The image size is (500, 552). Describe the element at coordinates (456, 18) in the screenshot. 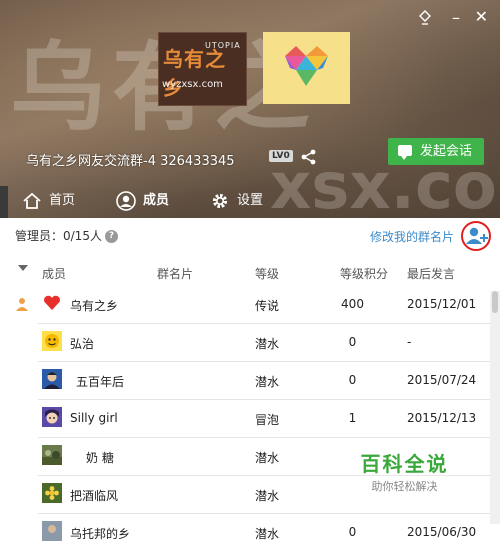

I see `minimize-icon: –` at that location.